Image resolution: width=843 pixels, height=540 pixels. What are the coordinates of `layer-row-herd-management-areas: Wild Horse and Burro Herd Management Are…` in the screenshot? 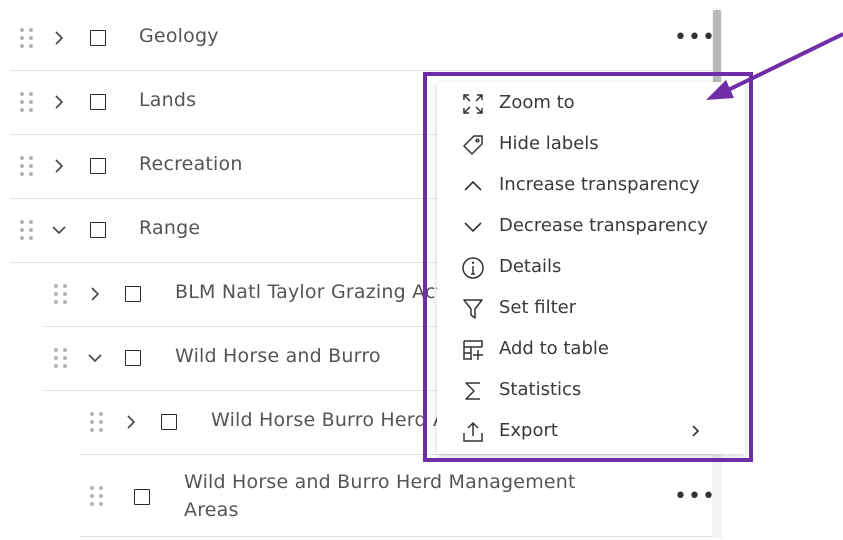 It's located at (397, 496).